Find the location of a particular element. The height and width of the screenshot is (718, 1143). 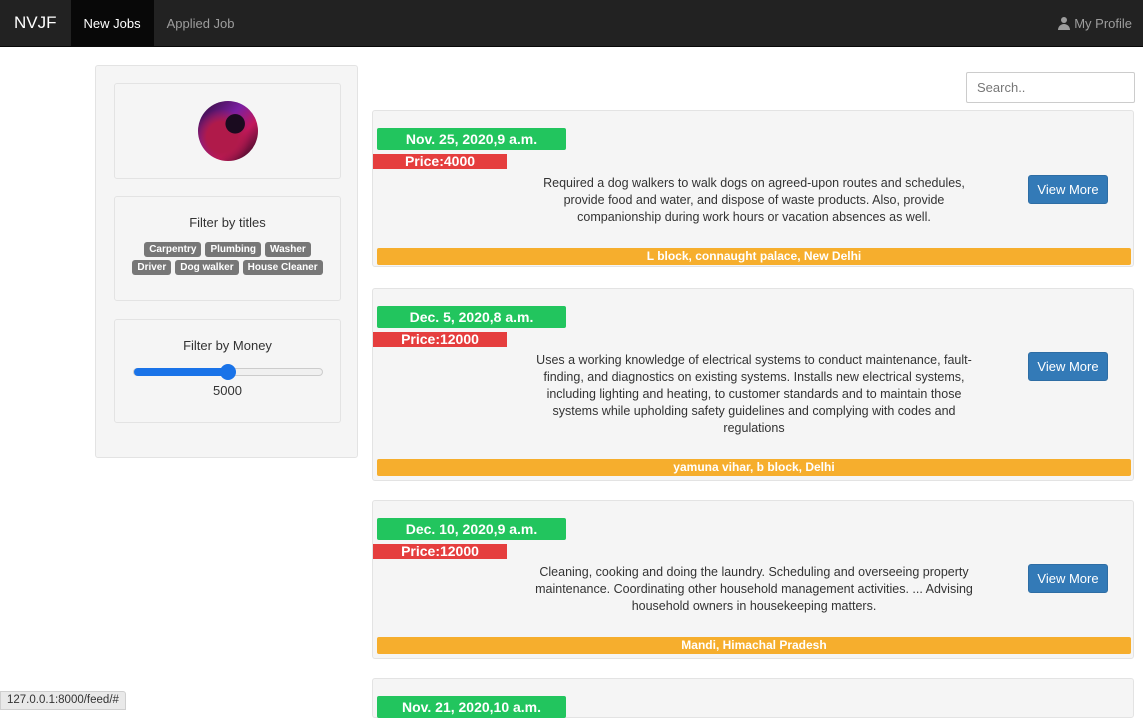

money-slider-fill is located at coordinates (180, 372).